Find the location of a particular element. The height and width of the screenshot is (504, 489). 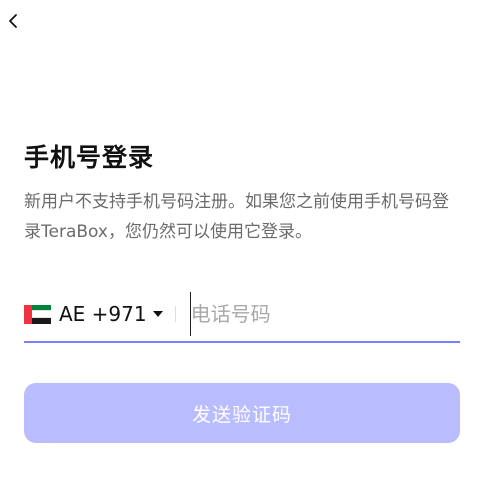

country-code-selector: AE +971 is located at coordinates (93, 314).